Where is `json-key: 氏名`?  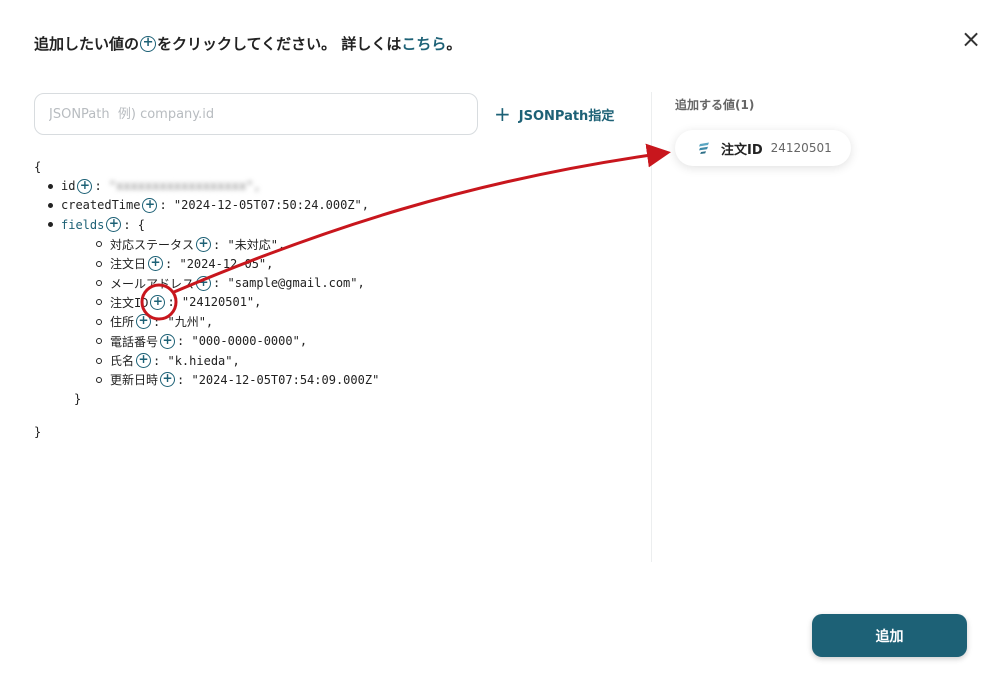 json-key: 氏名 is located at coordinates (122, 361).